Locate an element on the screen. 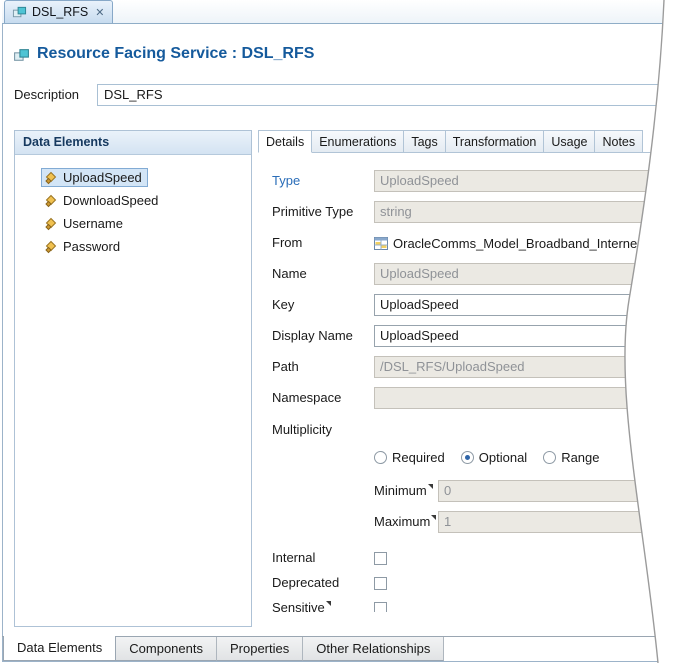 This screenshot has width=673, height=663. bottom-tab-properties: Properties is located at coordinates (260, 649).